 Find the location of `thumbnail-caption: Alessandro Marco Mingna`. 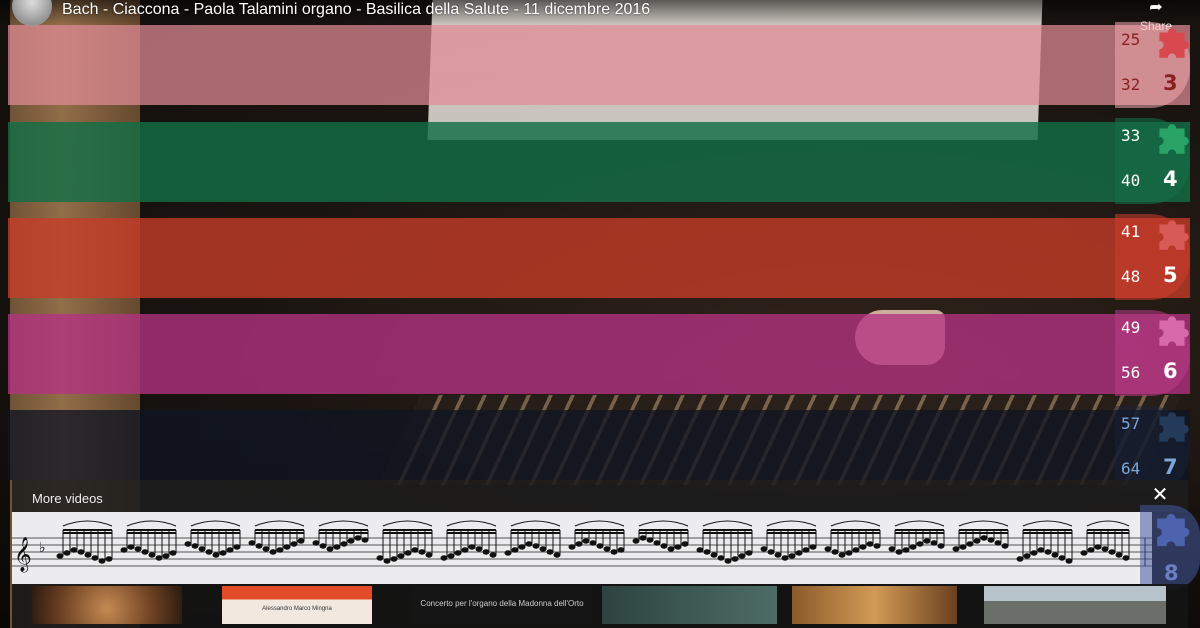

thumbnail-caption: Alessandro Marco Mingna is located at coordinates (297, 609).